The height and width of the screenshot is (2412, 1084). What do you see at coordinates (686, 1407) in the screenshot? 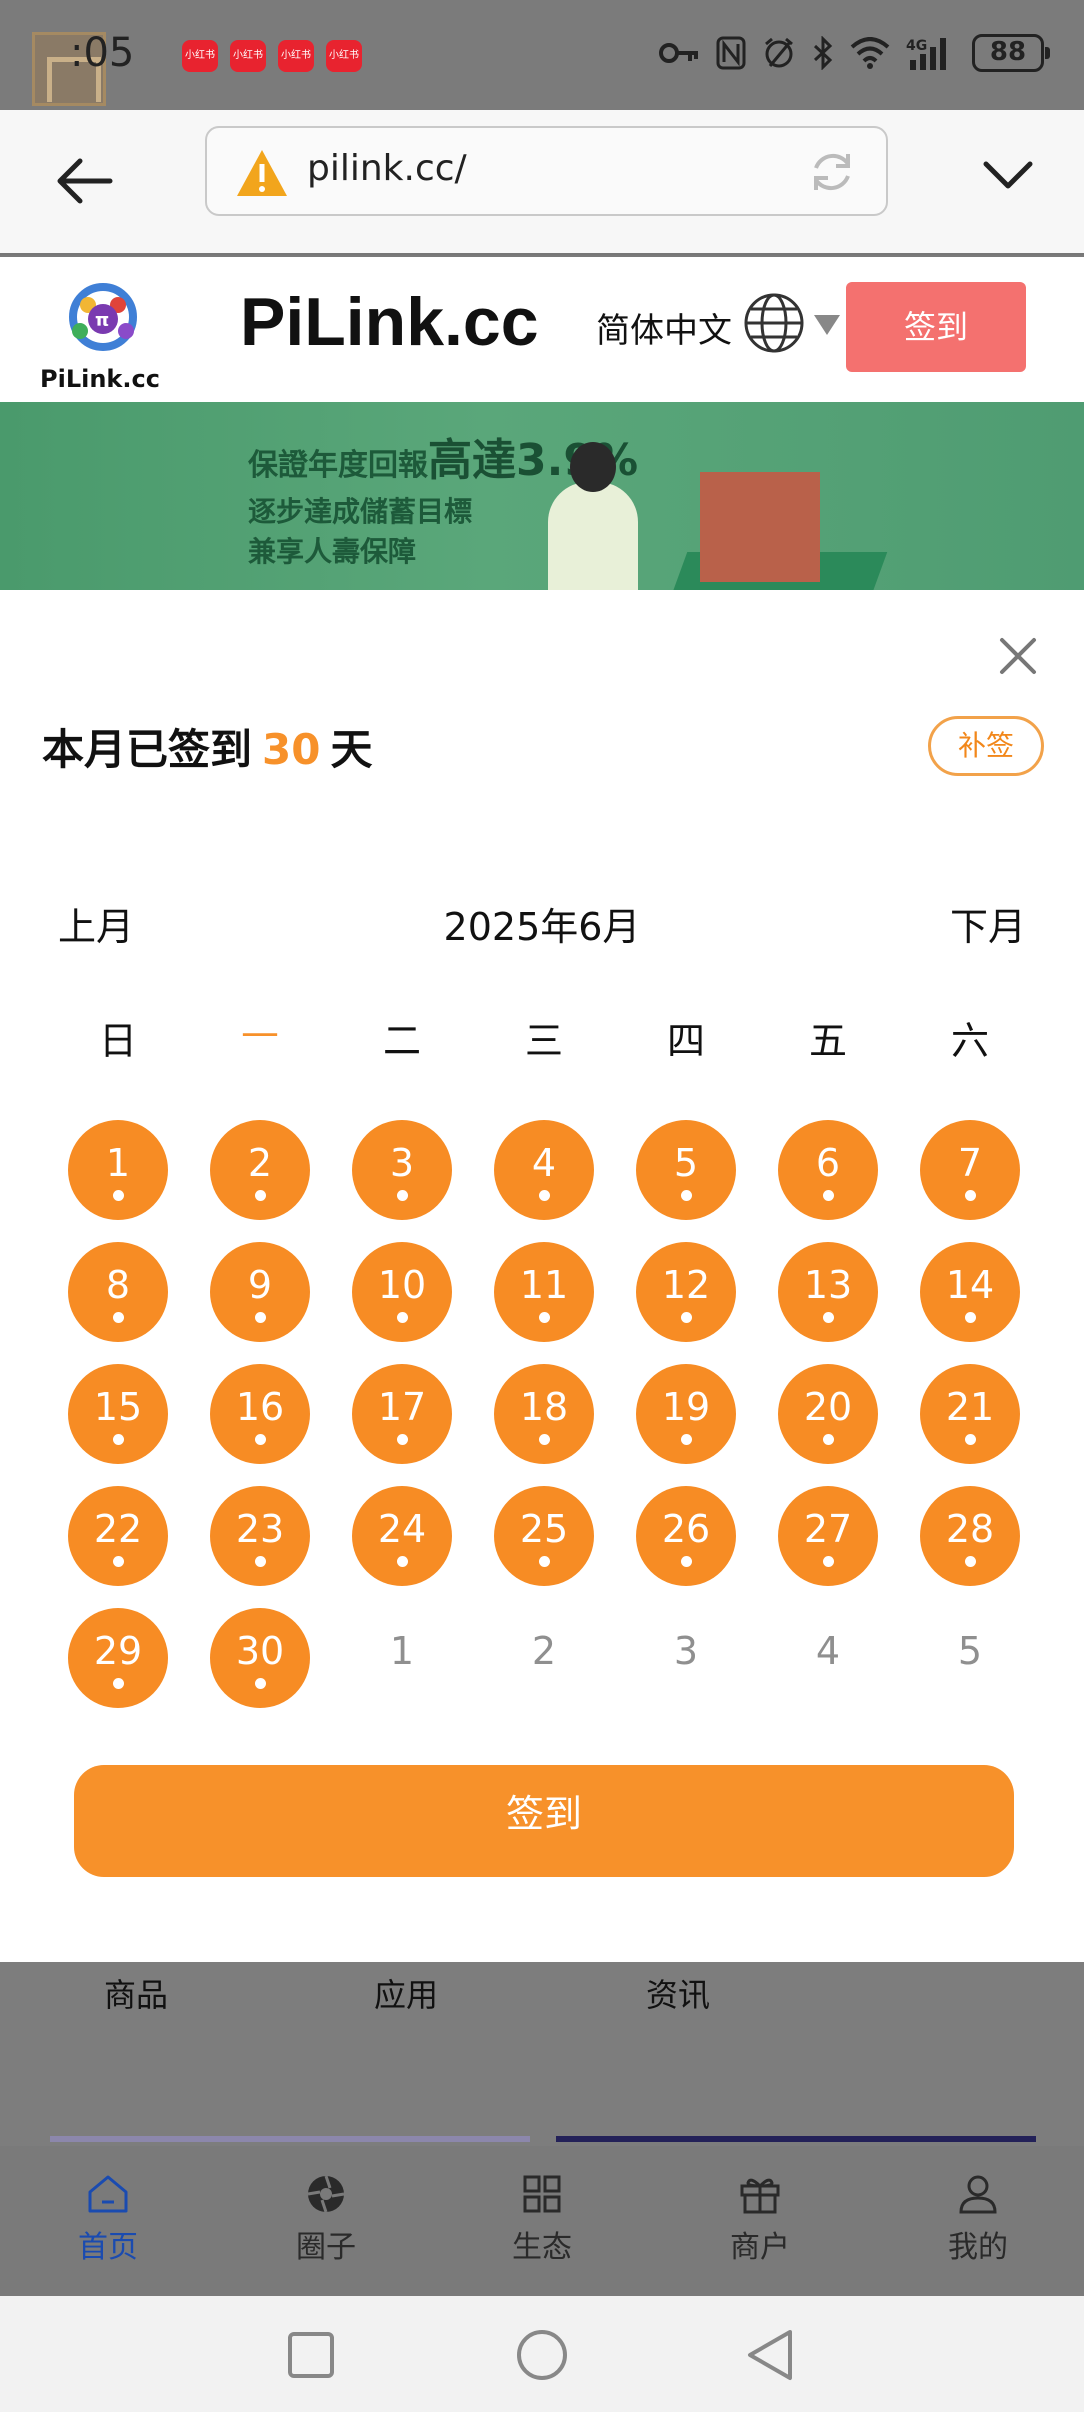
I see `day-number: 19` at bounding box center [686, 1407].